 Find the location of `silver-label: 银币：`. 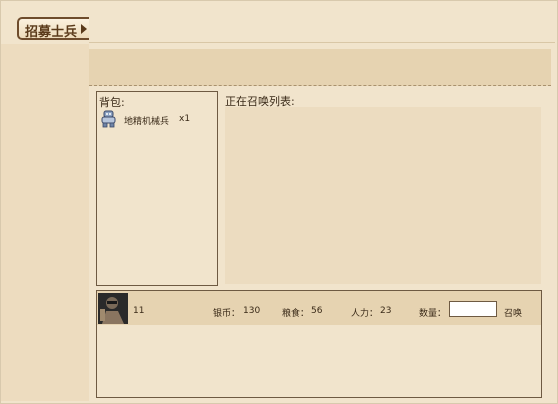

silver-label: 银币： is located at coordinates (227, 314).